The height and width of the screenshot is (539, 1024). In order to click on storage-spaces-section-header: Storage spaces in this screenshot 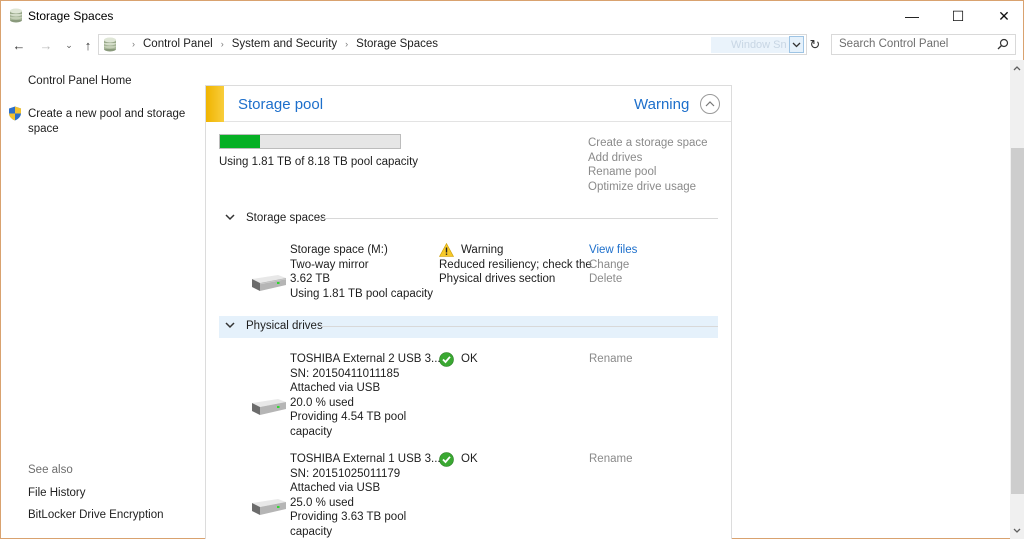, I will do `click(468, 219)`.